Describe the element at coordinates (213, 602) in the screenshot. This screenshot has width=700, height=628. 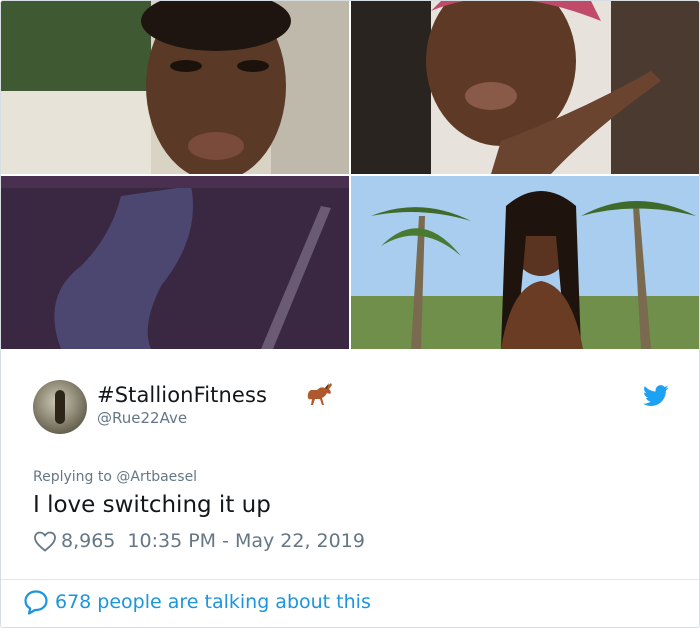
I see `people-talking-text: 678 people are talking about this` at that location.